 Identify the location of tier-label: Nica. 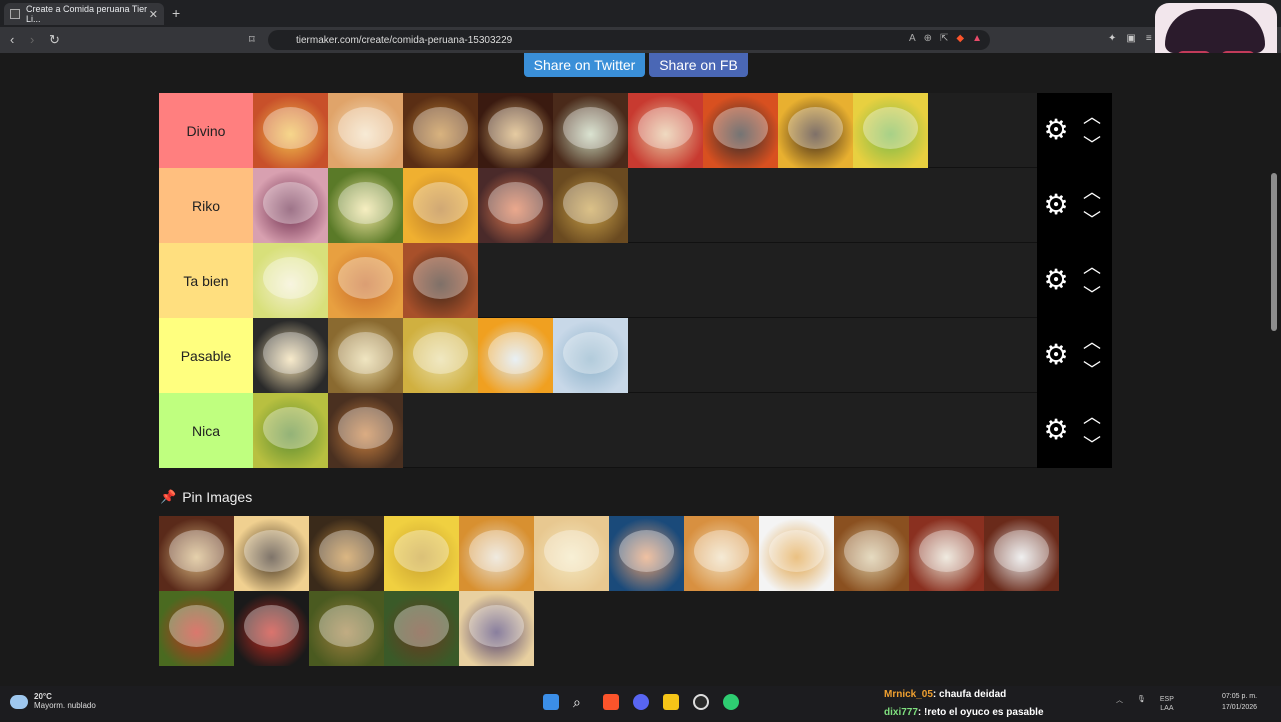
(206, 430).